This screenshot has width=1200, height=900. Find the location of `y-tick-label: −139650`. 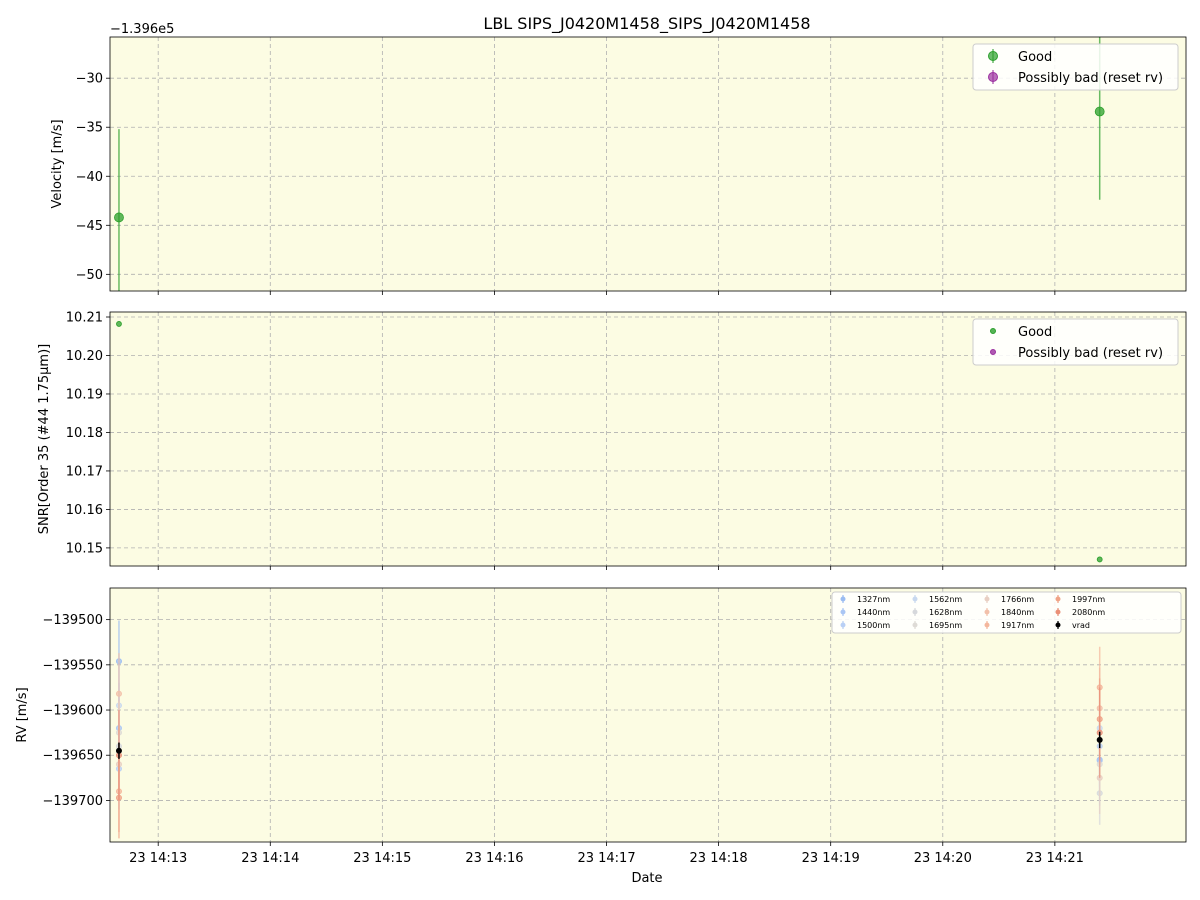

y-tick-label: −139650 is located at coordinates (72, 756).